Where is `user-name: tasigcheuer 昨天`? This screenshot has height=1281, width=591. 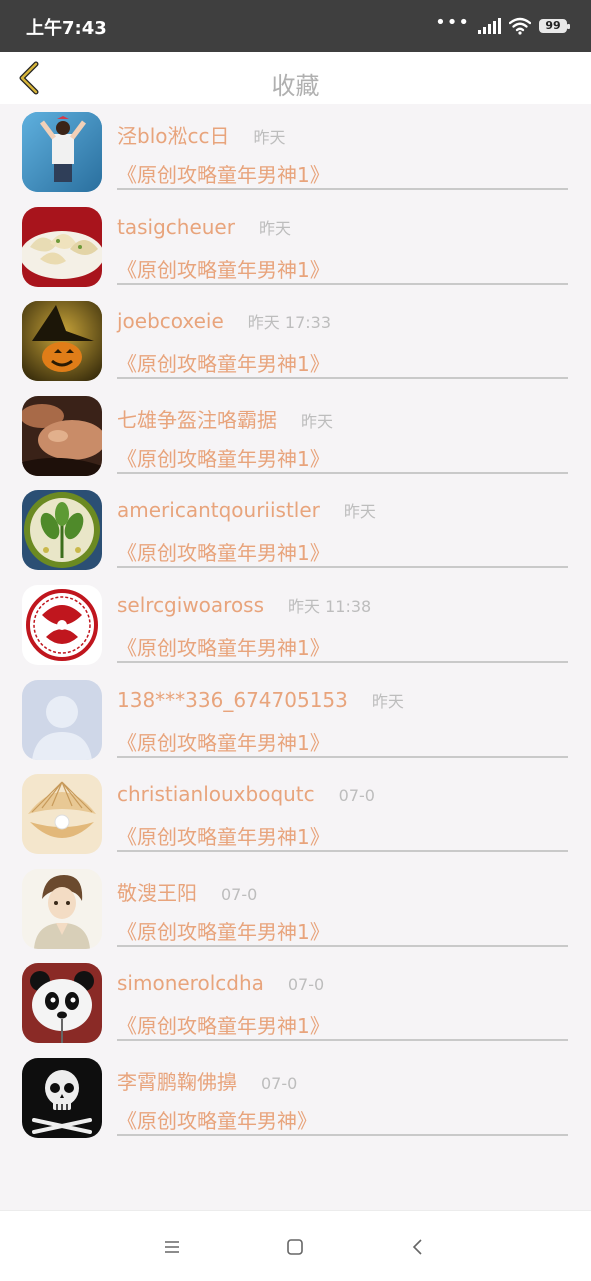
user-name: tasigcheuer 昨天 is located at coordinates (204, 227).